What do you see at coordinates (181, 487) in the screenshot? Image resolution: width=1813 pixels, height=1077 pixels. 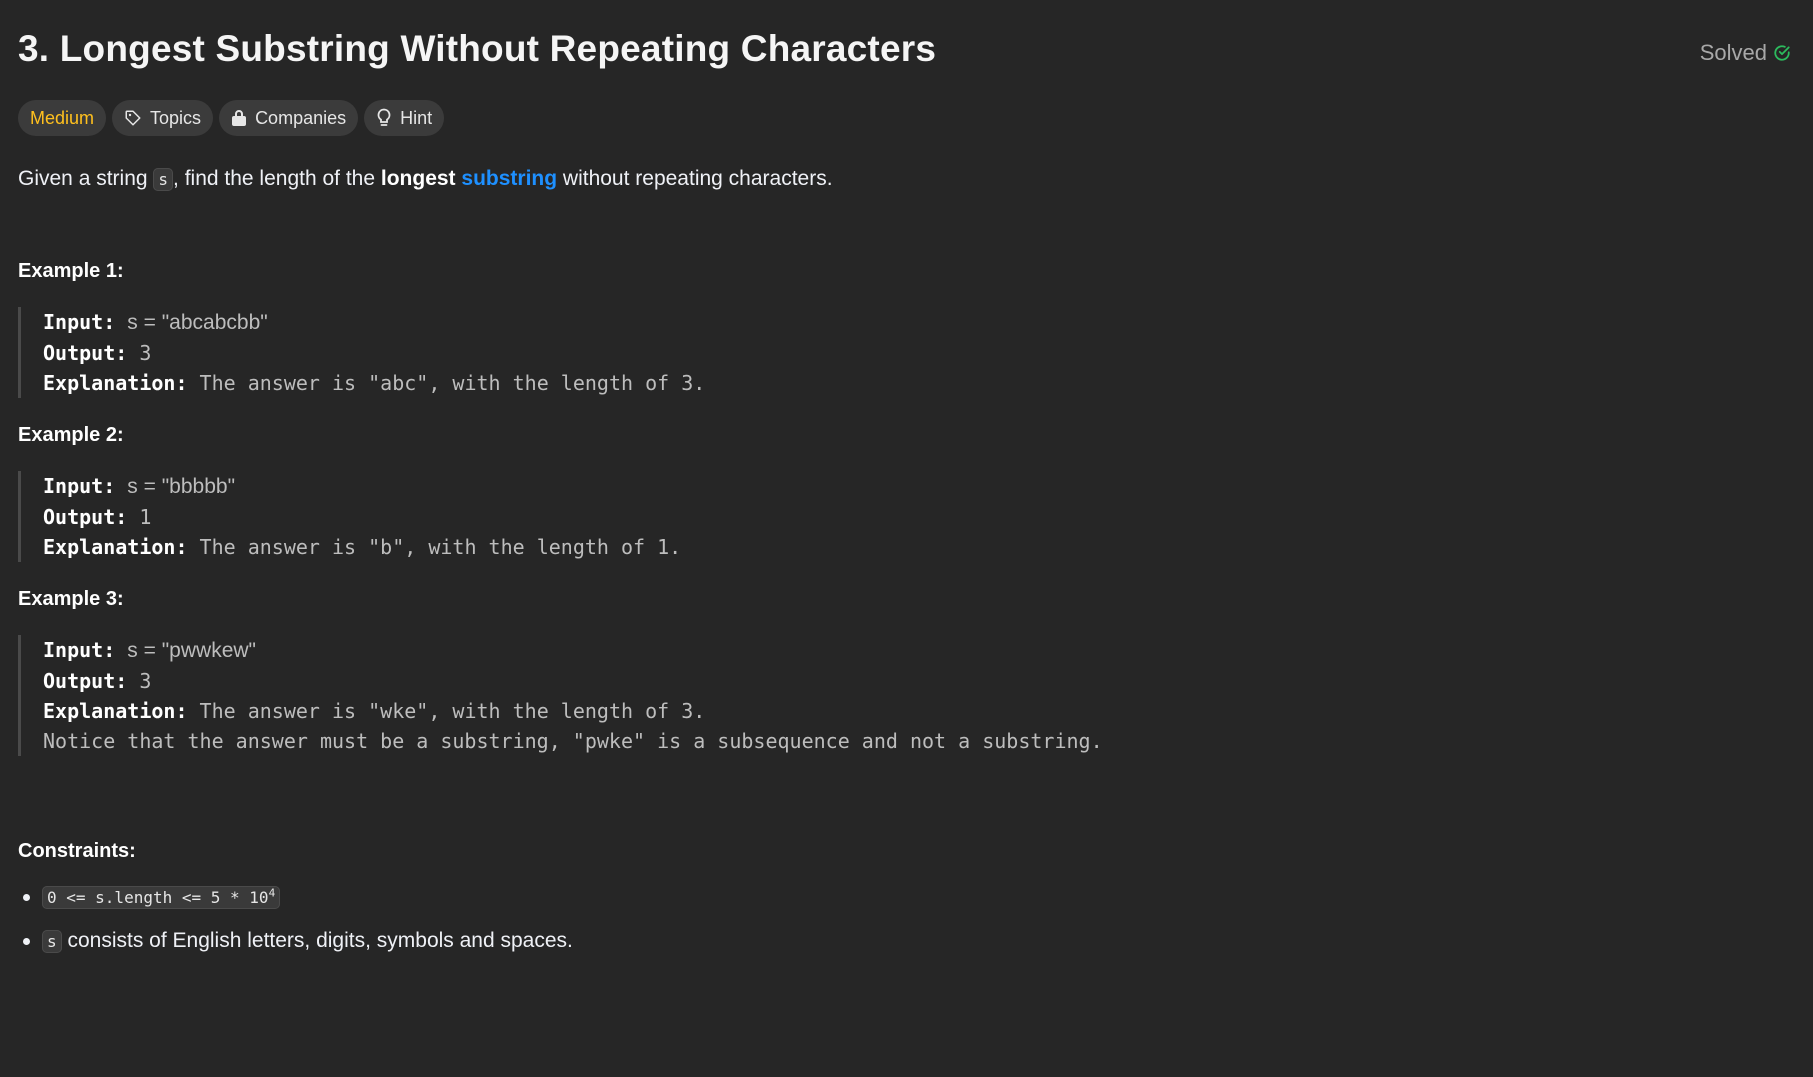 I see `input-value: s = "bbbbb"` at bounding box center [181, 487].